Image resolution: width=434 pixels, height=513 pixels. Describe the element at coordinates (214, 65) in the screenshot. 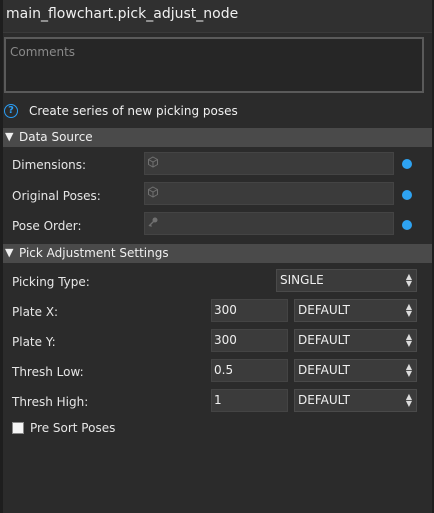

I see `comments-textarea: Comments` at that location.